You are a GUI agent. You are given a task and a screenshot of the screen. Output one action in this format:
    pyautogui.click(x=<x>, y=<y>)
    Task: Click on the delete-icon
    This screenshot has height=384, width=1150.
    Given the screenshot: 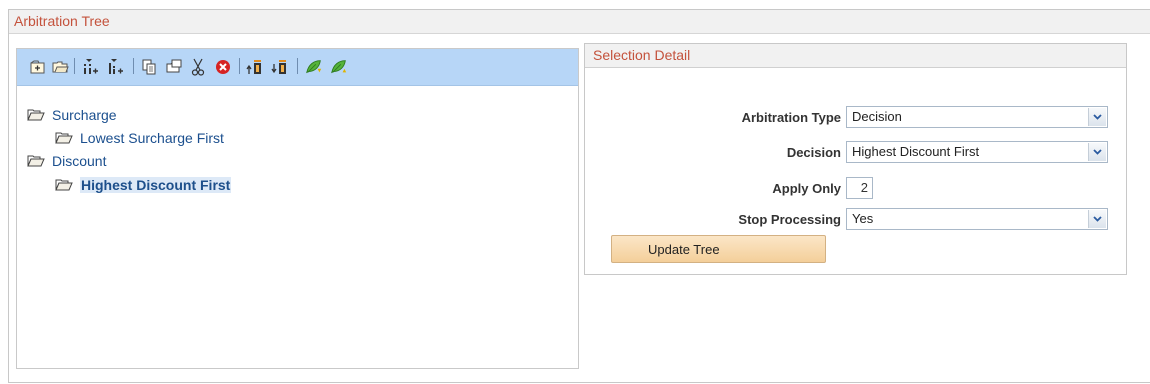 What is the action you would take?
    pyautogui.click(x=223, y=67)
    